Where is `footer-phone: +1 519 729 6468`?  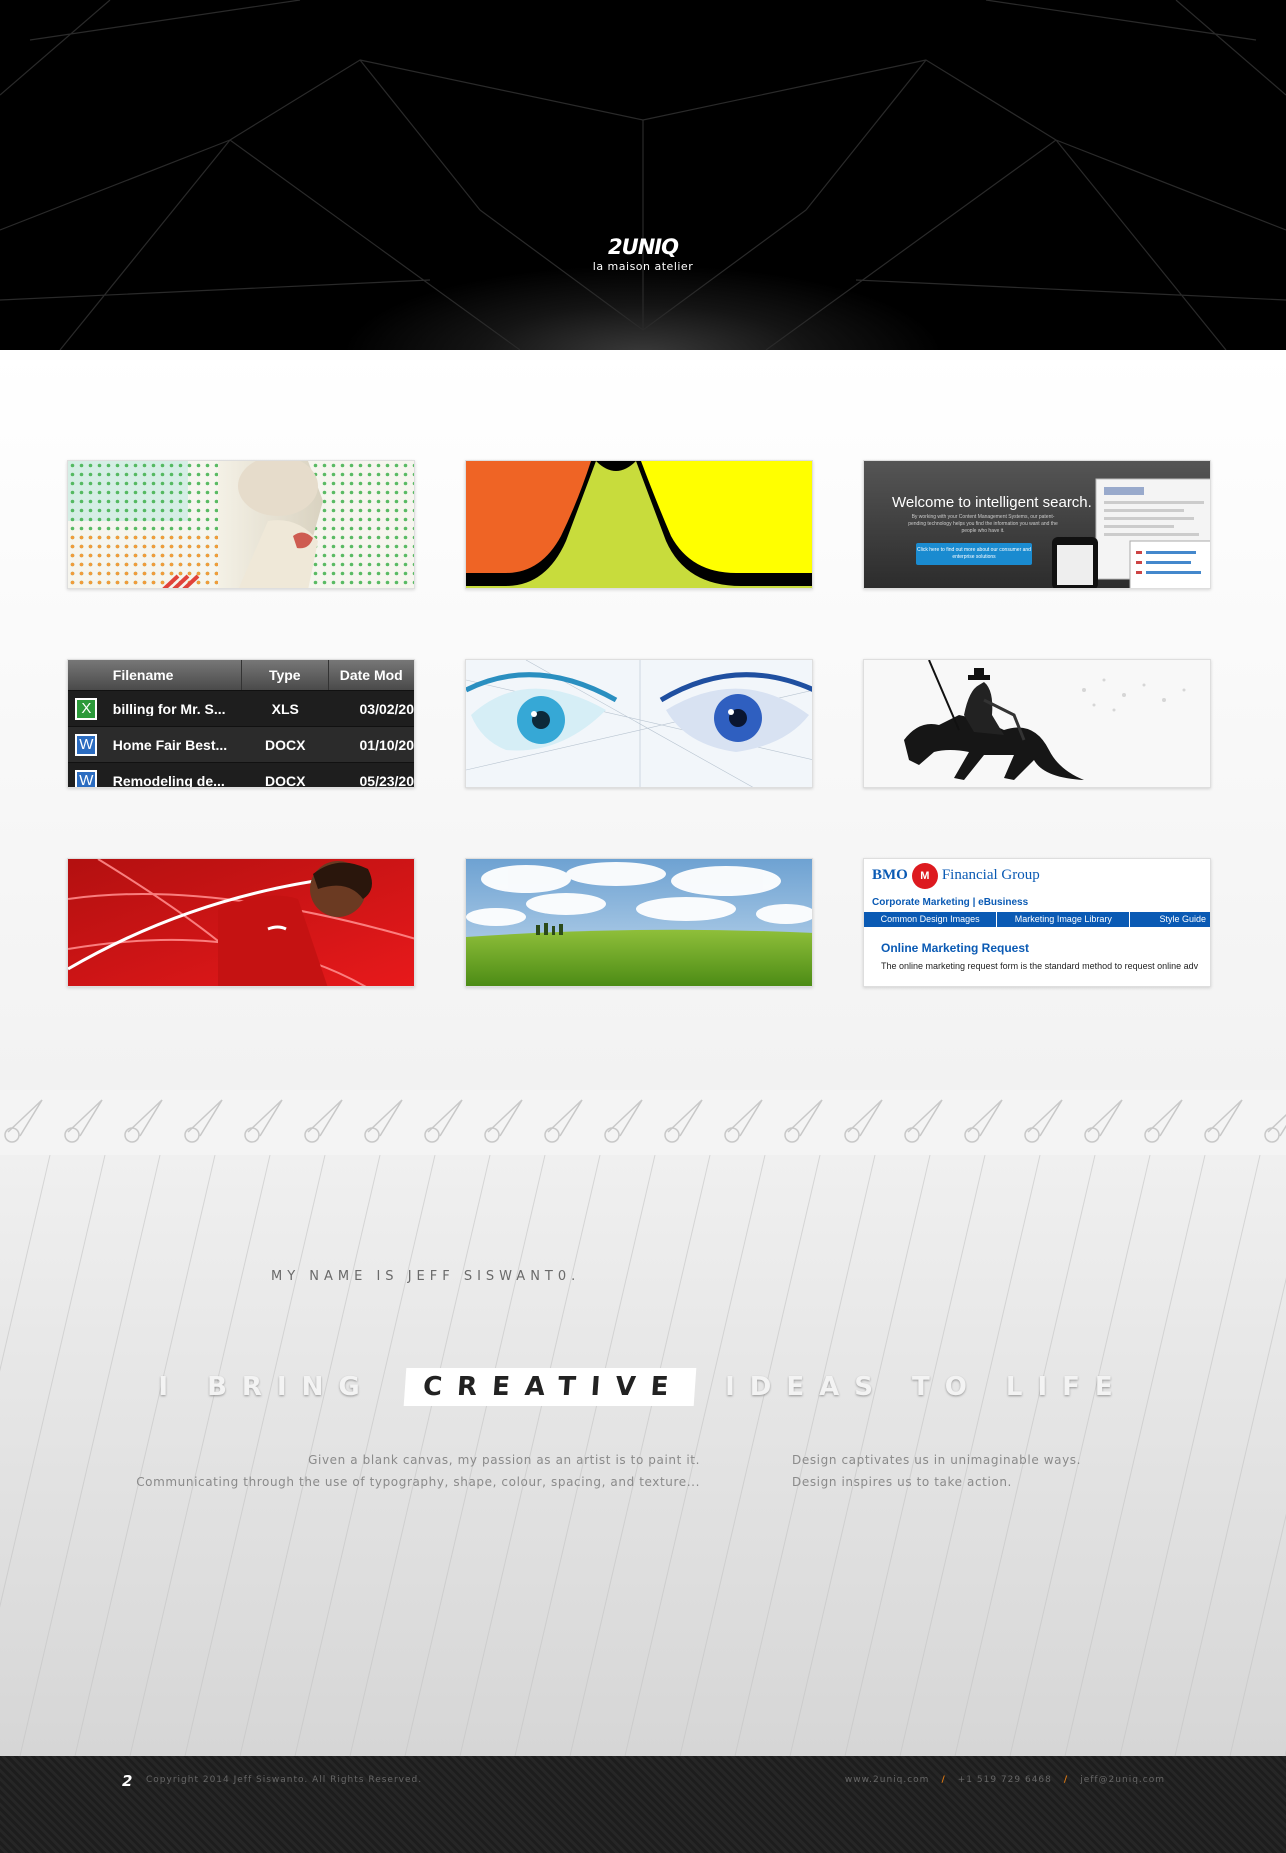
footer-phone: +1 519 729 6468 is located at coordinates (1005, 1780).